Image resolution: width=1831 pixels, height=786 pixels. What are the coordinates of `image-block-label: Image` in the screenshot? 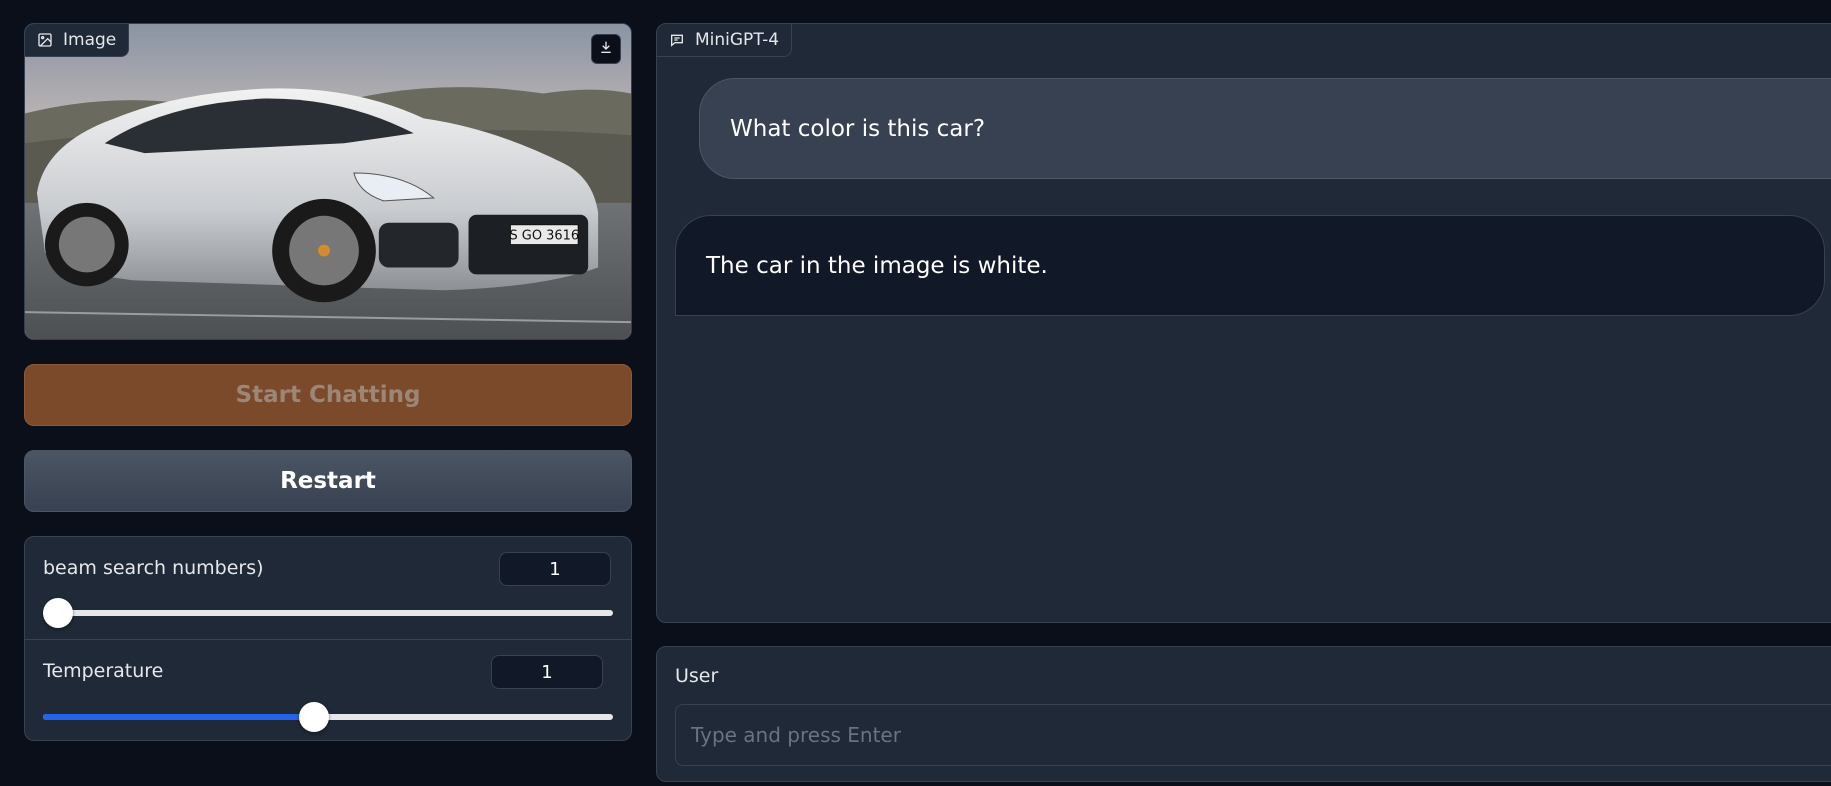 It's located at (77, 40).